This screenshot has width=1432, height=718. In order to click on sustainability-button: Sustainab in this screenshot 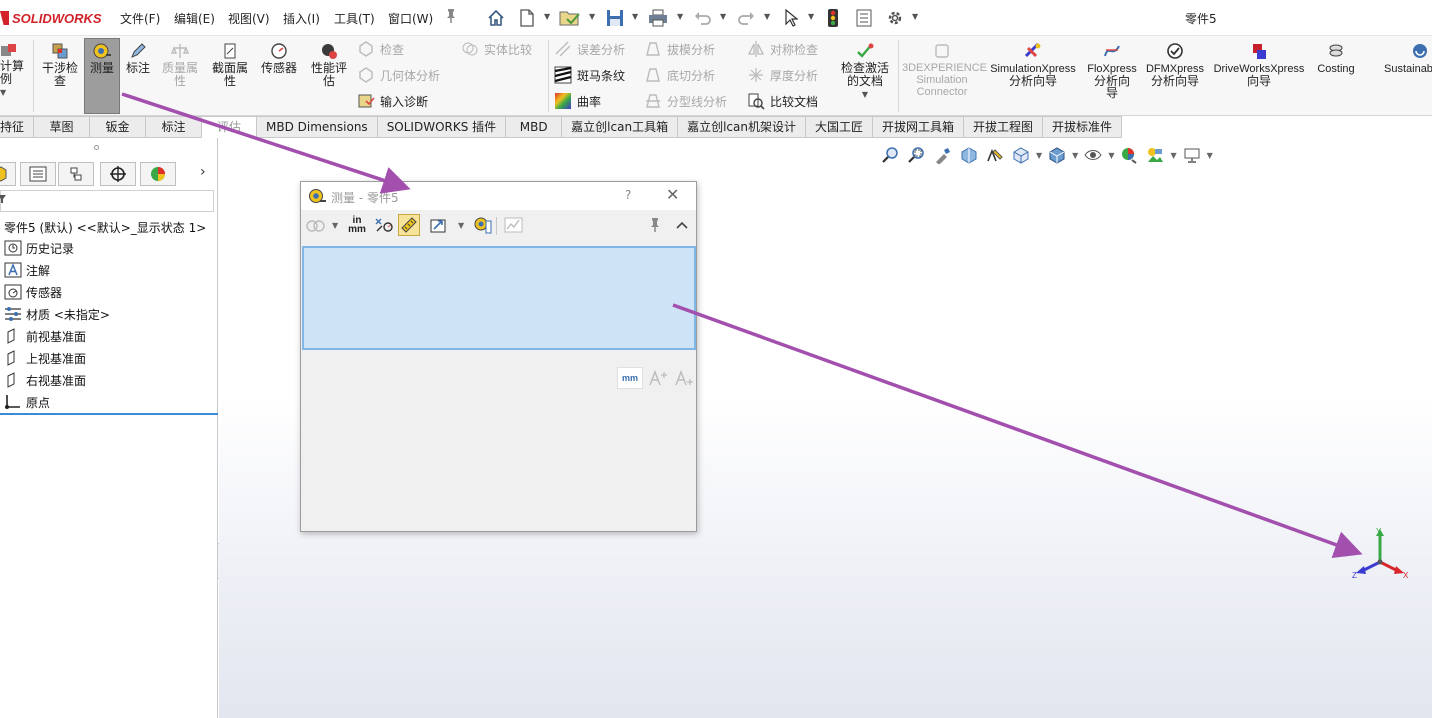, I will do `click(1405, 58)`.